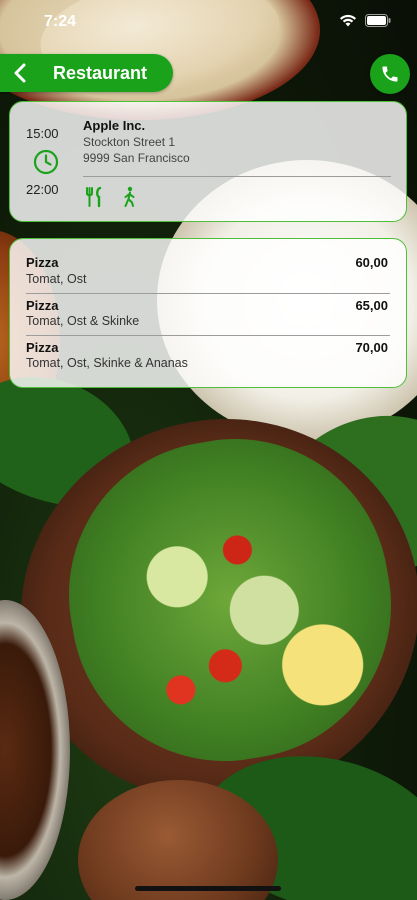  I want to click on chevron-left-icon, so click(20, 73).